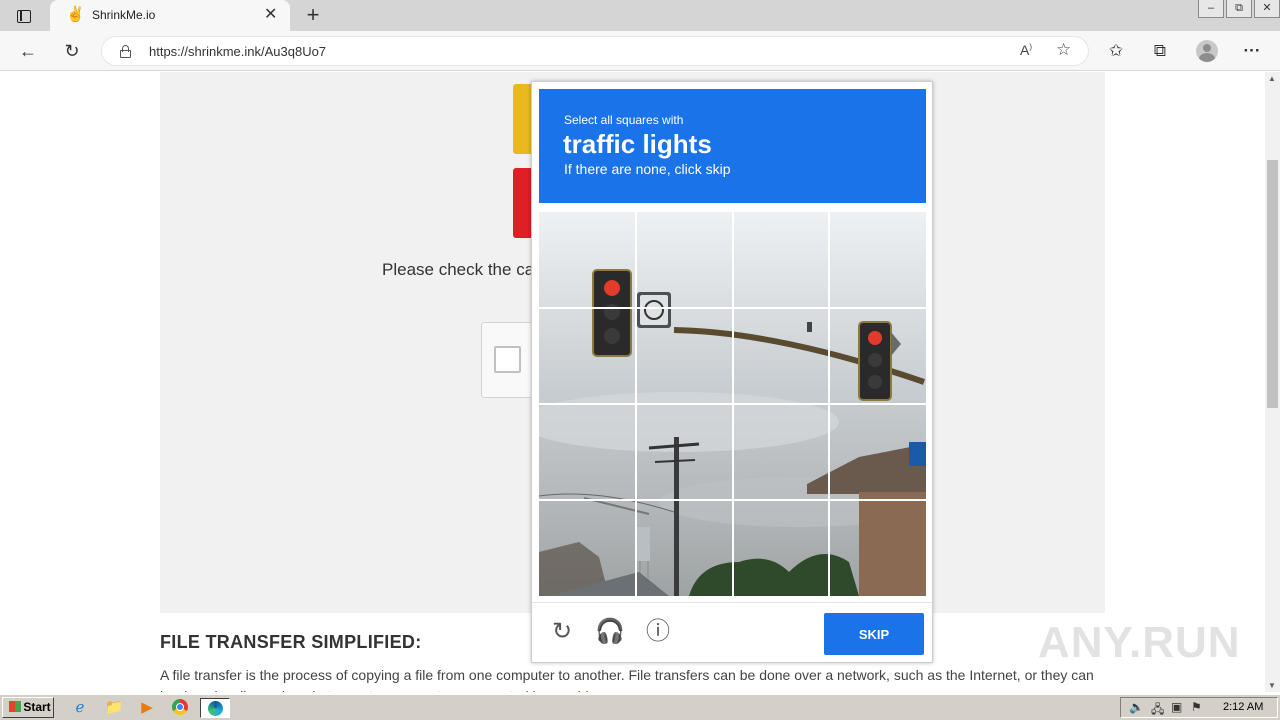 The width and height of the screenshot is (1280, 720). I want to click on reload-challenge-icon: ↻, so click(562, 632).